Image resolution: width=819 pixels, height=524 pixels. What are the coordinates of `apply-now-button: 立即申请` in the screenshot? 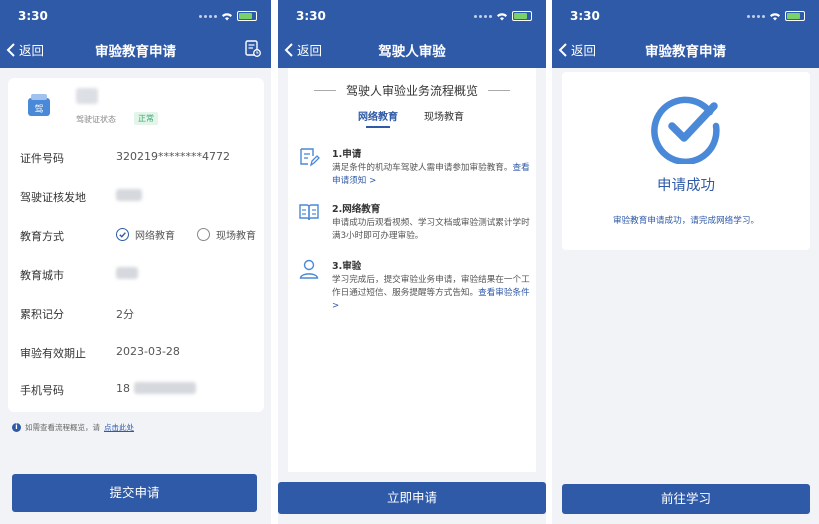 It's located at (412, 498).